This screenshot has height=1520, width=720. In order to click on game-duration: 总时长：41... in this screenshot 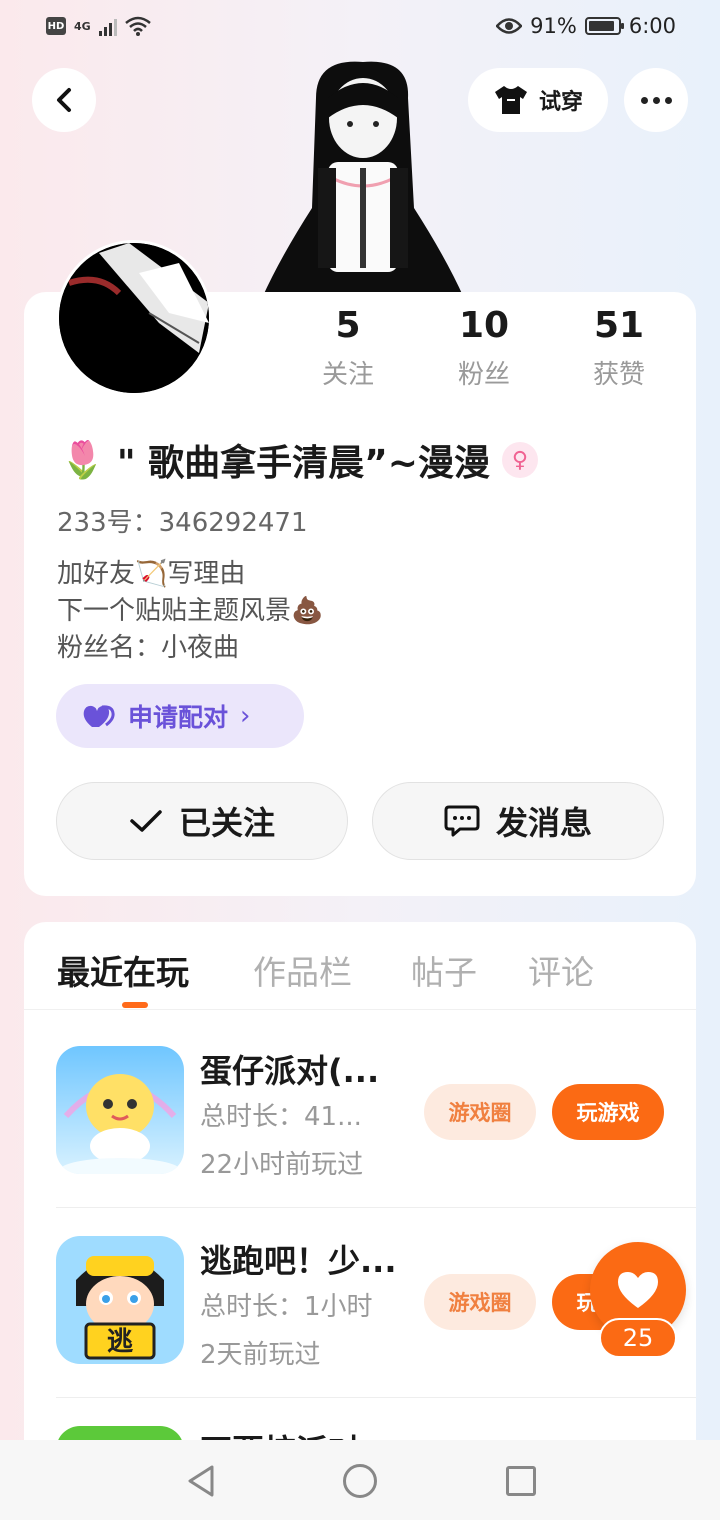, I will do `click(281, 1117)`.